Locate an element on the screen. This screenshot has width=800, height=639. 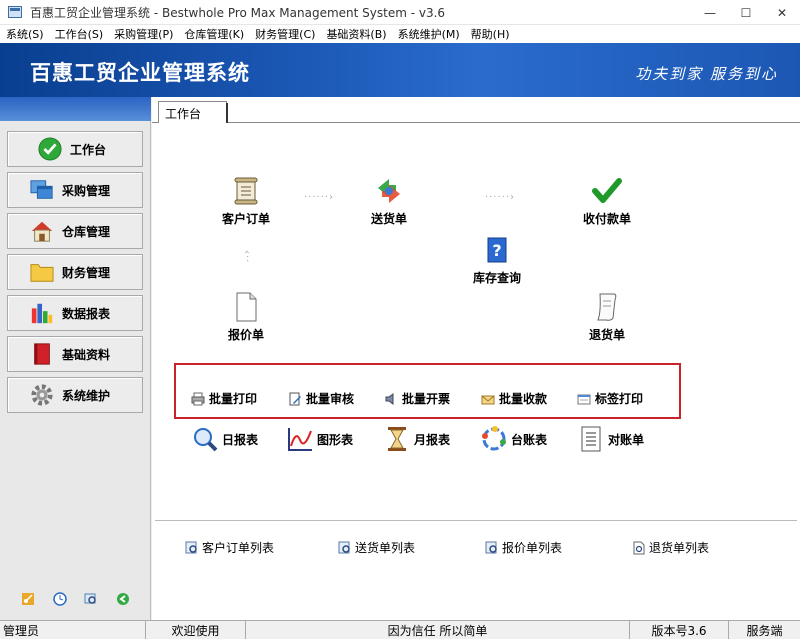
tab-strip-line is located at coordinates (476, 122).